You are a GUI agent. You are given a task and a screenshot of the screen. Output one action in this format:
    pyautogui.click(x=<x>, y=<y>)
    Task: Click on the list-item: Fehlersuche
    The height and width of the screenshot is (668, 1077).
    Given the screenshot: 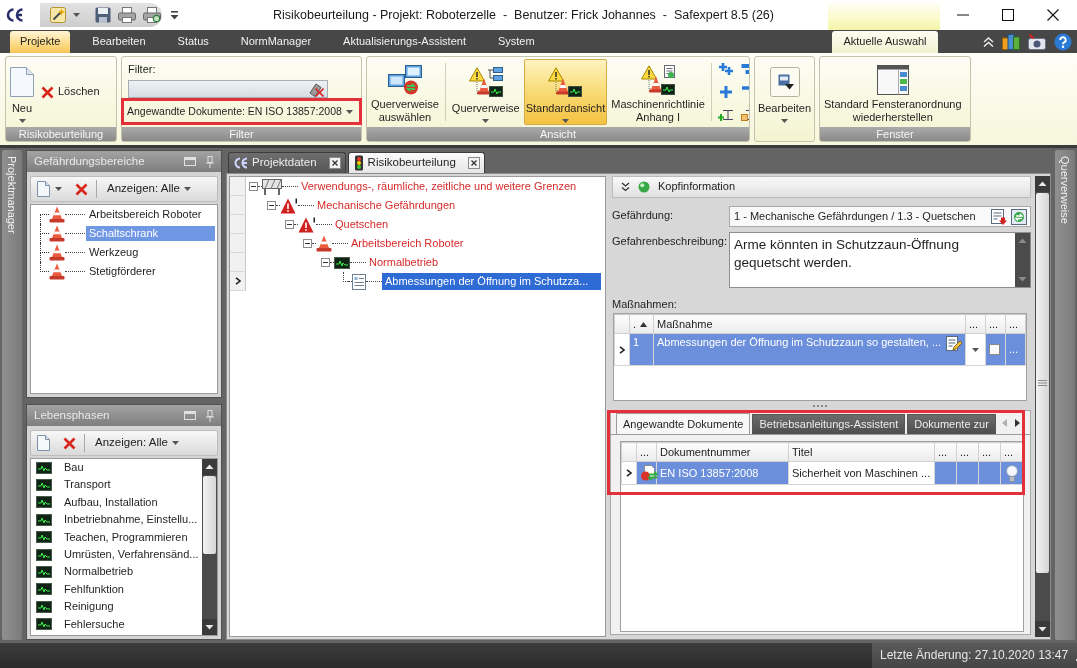 What is the action you would take?
    pyautogui.click(x=94, y=624)
    